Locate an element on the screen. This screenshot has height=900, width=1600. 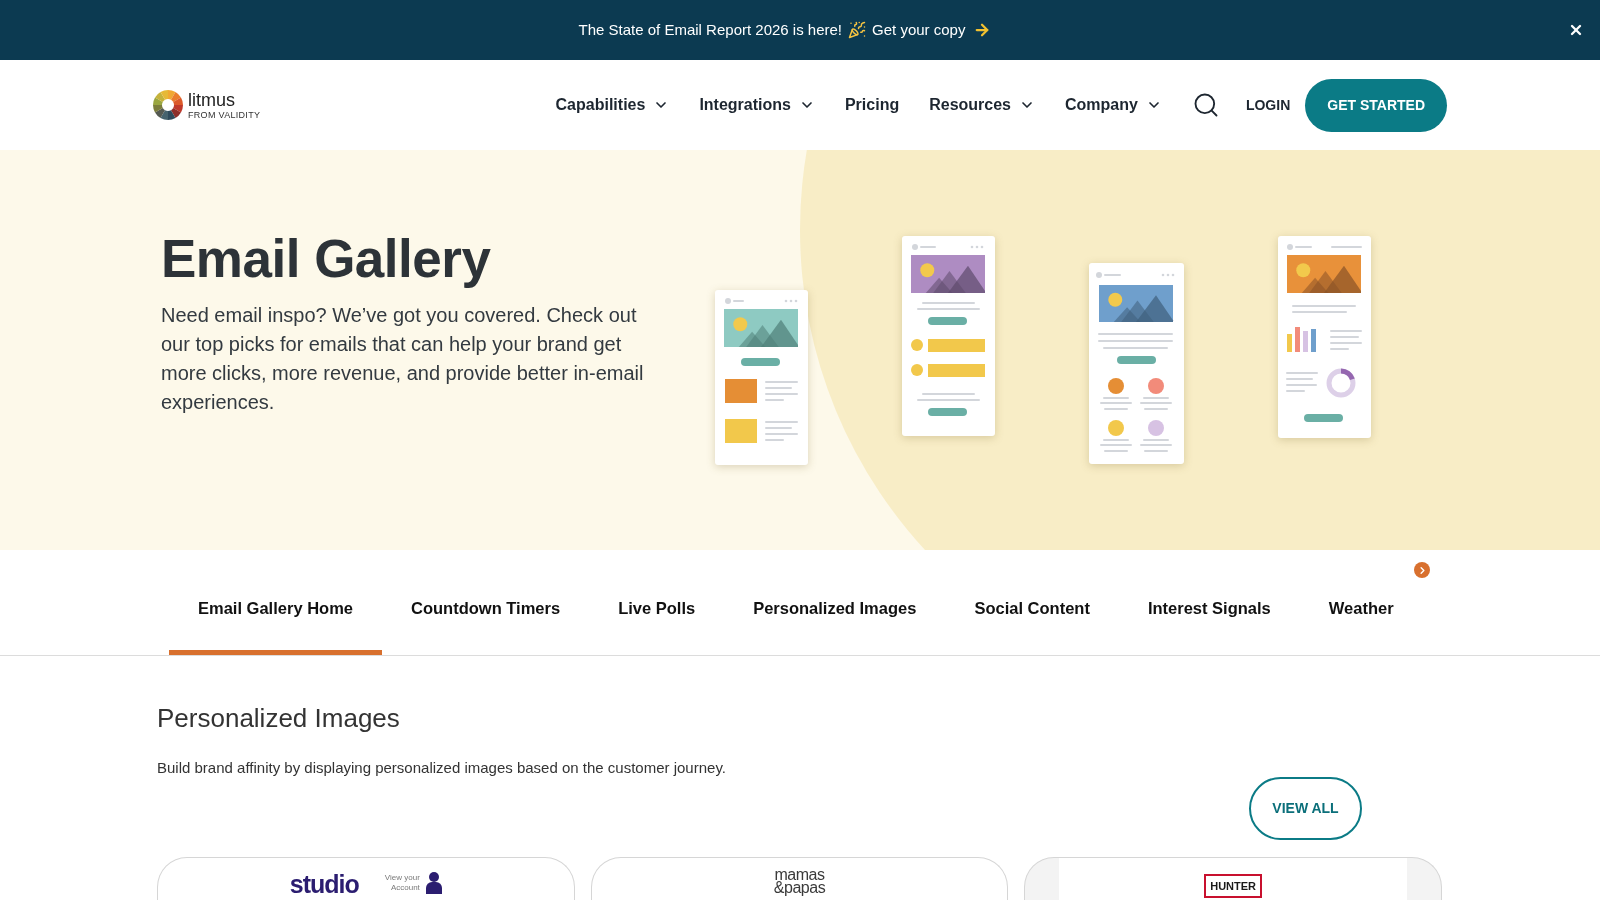
hero-description: Need email inspo? We’ve got you covered. Check out our top picks for emails that can help your brand get more clicks, more revenue, and provide better in-email experiences. is located at coordinates (403, 359).